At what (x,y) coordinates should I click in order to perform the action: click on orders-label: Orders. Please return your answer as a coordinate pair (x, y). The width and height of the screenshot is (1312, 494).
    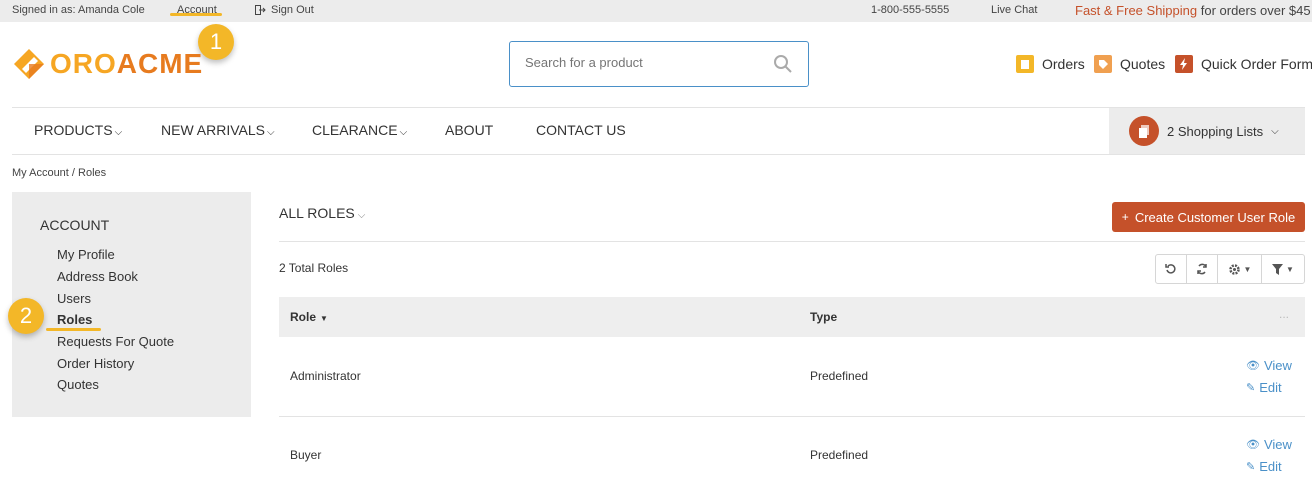
    Looking at the image, I should click on (1063, 64).